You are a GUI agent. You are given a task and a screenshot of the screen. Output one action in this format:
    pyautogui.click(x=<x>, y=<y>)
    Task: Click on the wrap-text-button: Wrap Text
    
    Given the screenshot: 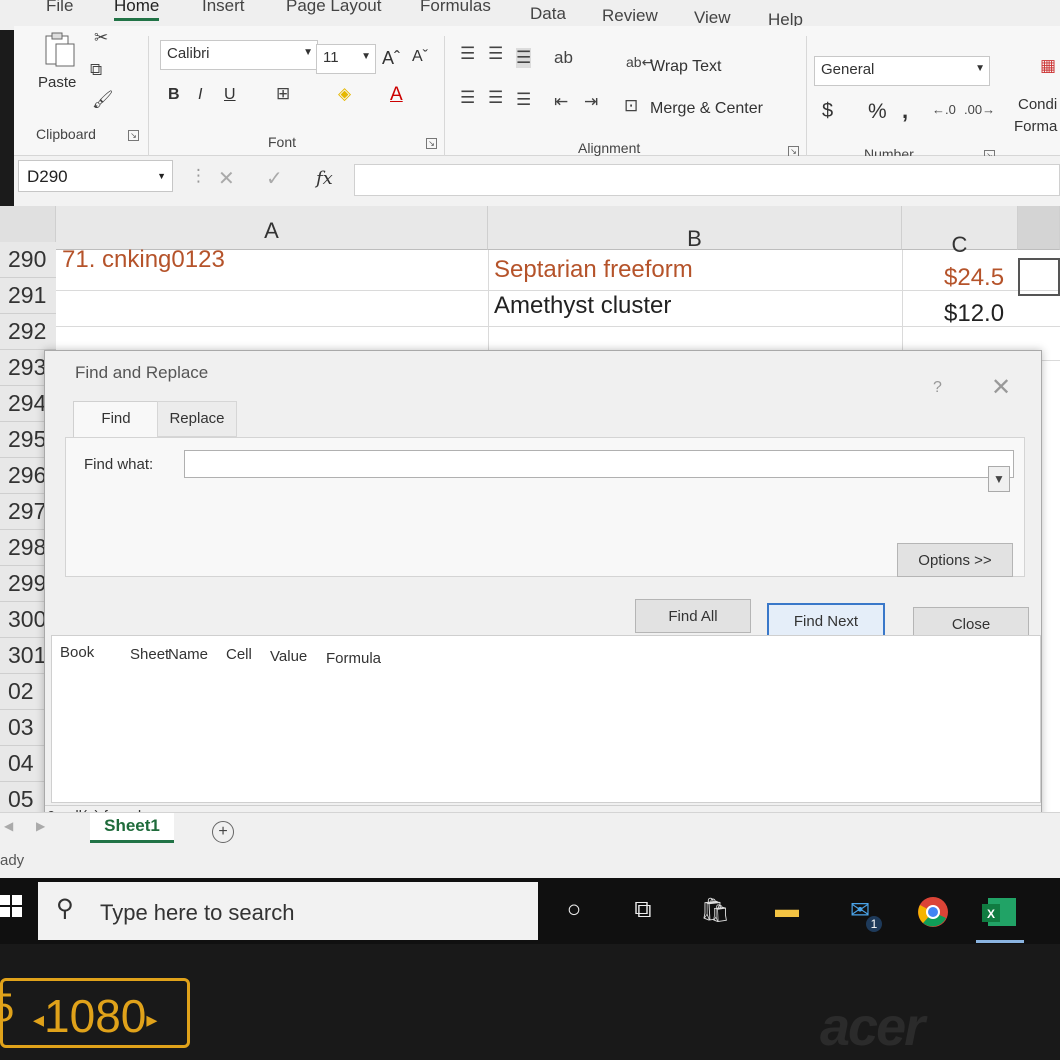 What is the action you would take?
    pyautogui.click(x=685, y=67)
    